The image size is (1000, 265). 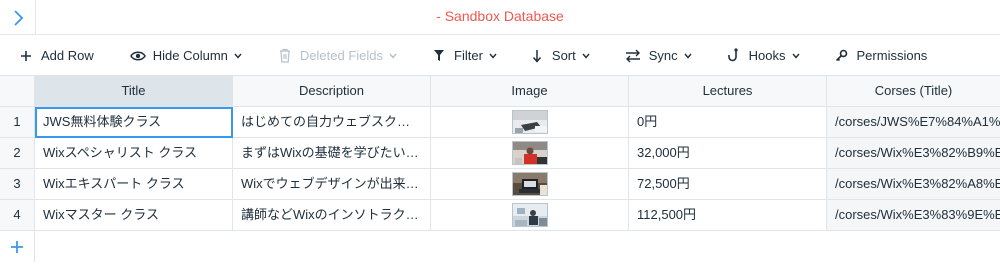 I want to click on funnel-icon, so click(x=439, y=56).